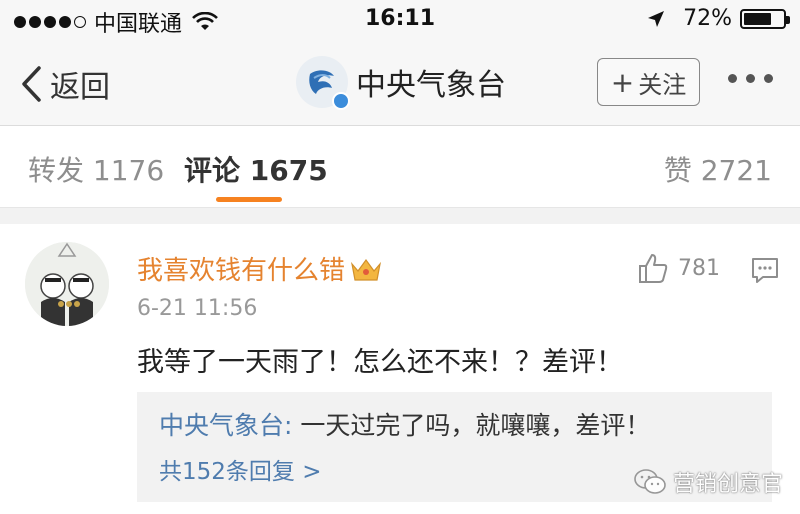 The image size is (800, 514). What do you see at coordinates (240, 469) in the screenshot?
I see `view-replies-link: 共152条回复 >` at bounding box center [240, 469].